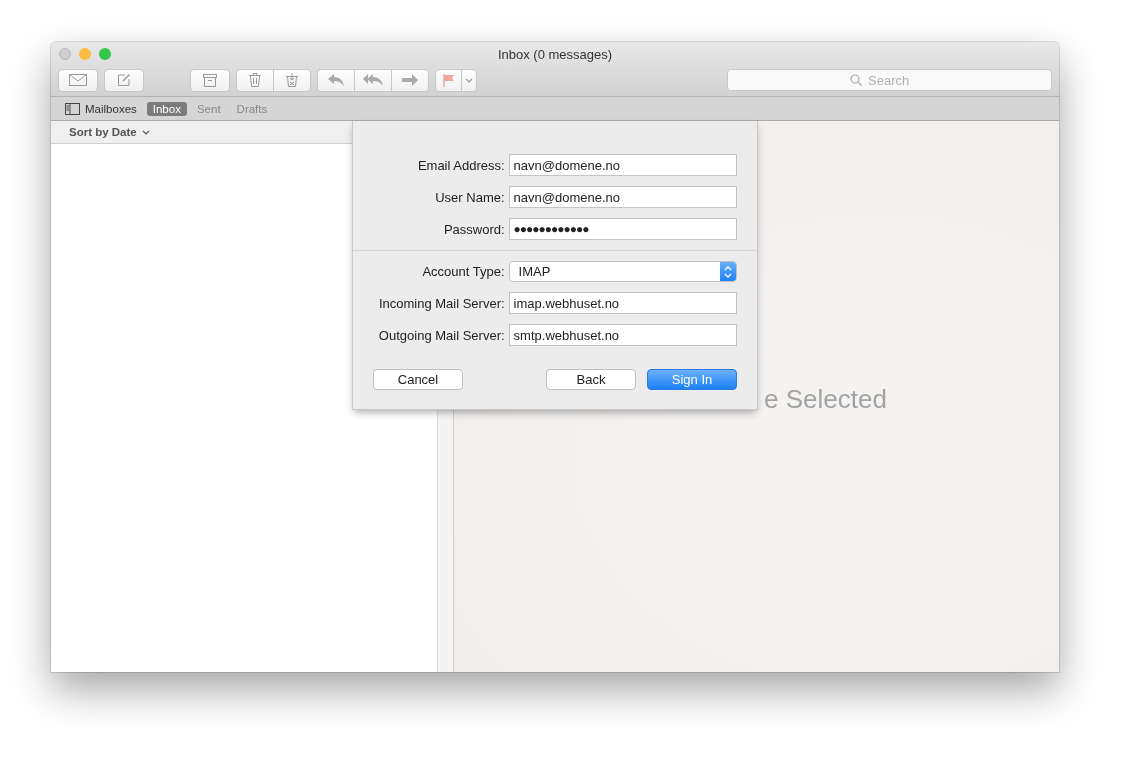 This screenshot has height=765, width=1141. I want to click on window-title: Inbox (0 messages), so click(555, 54).